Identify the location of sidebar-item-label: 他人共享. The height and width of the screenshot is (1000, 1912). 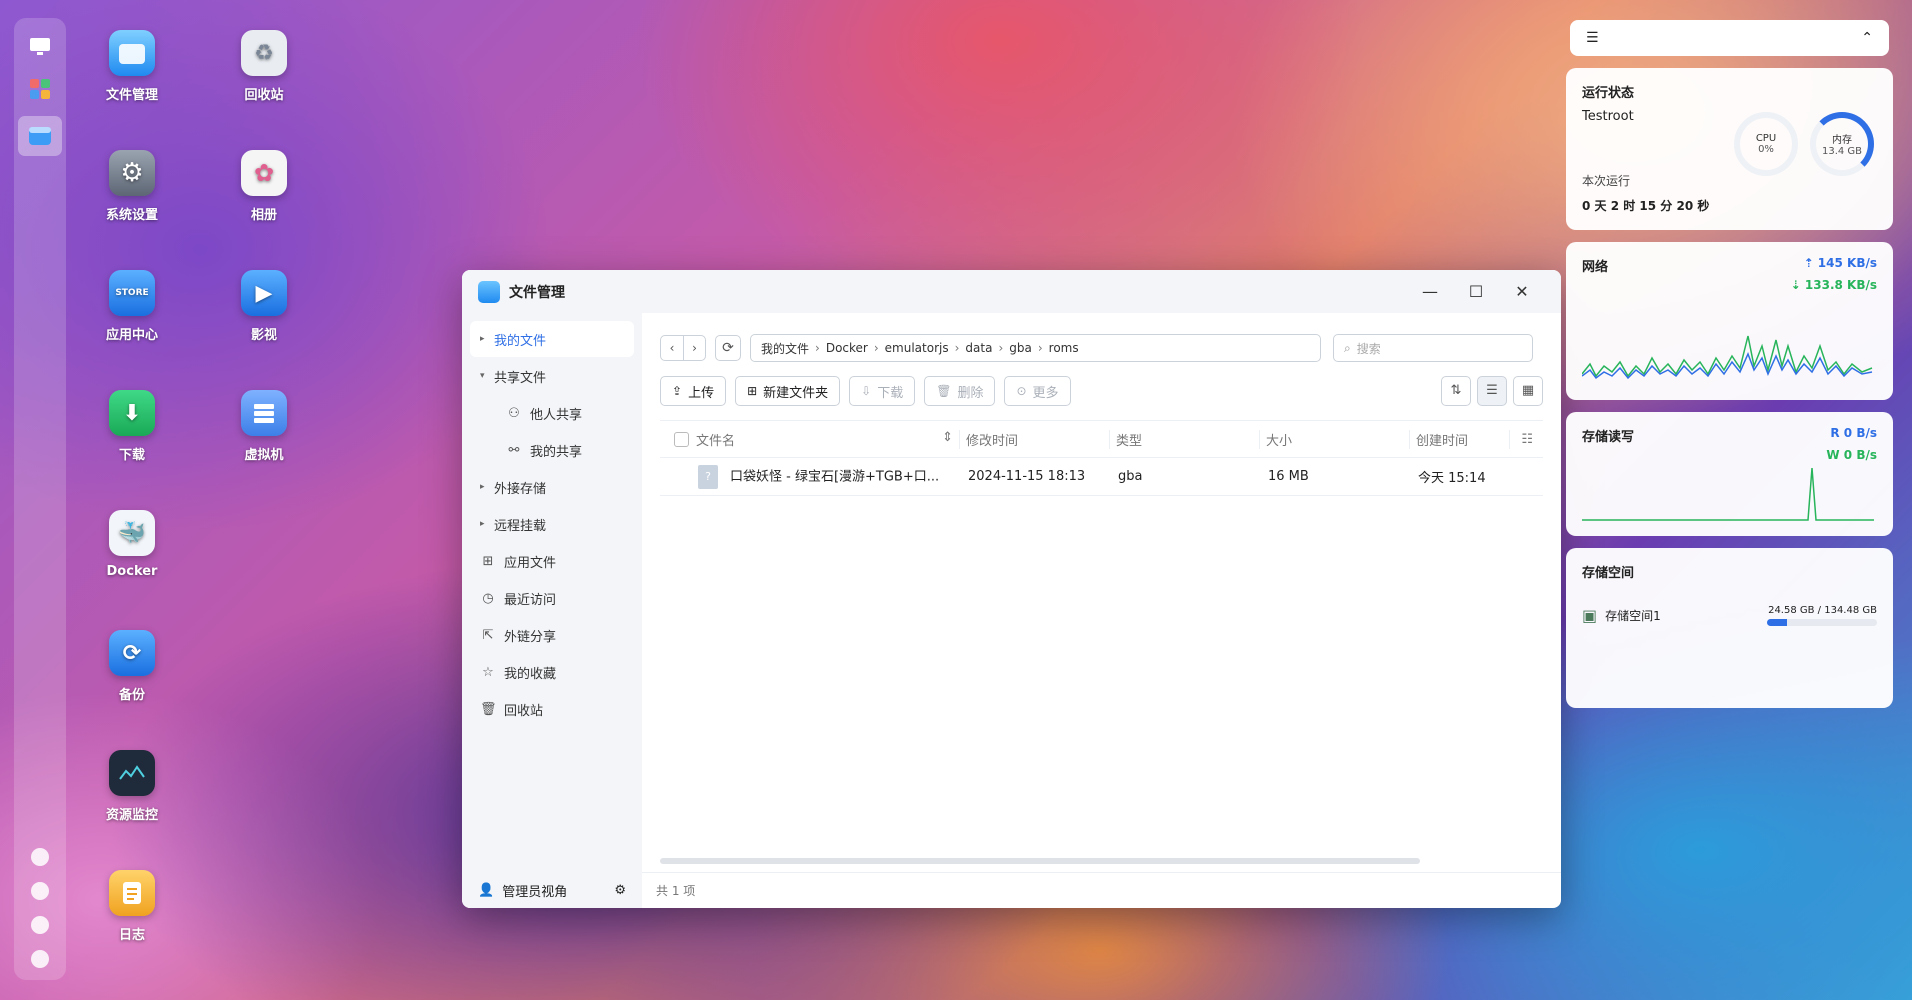
(556, 415).